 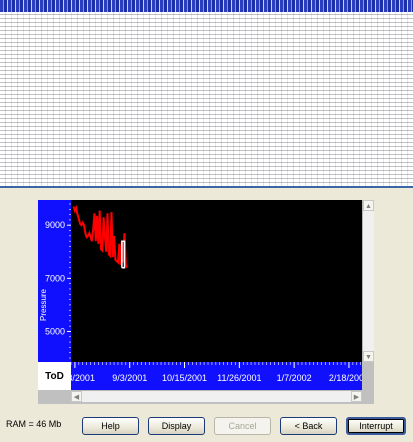 What do you see at coordinates (368, 281) in the screenshot?
I see `vertical-scrollbar: ▲ ▼` at bounding box center [368, 281].